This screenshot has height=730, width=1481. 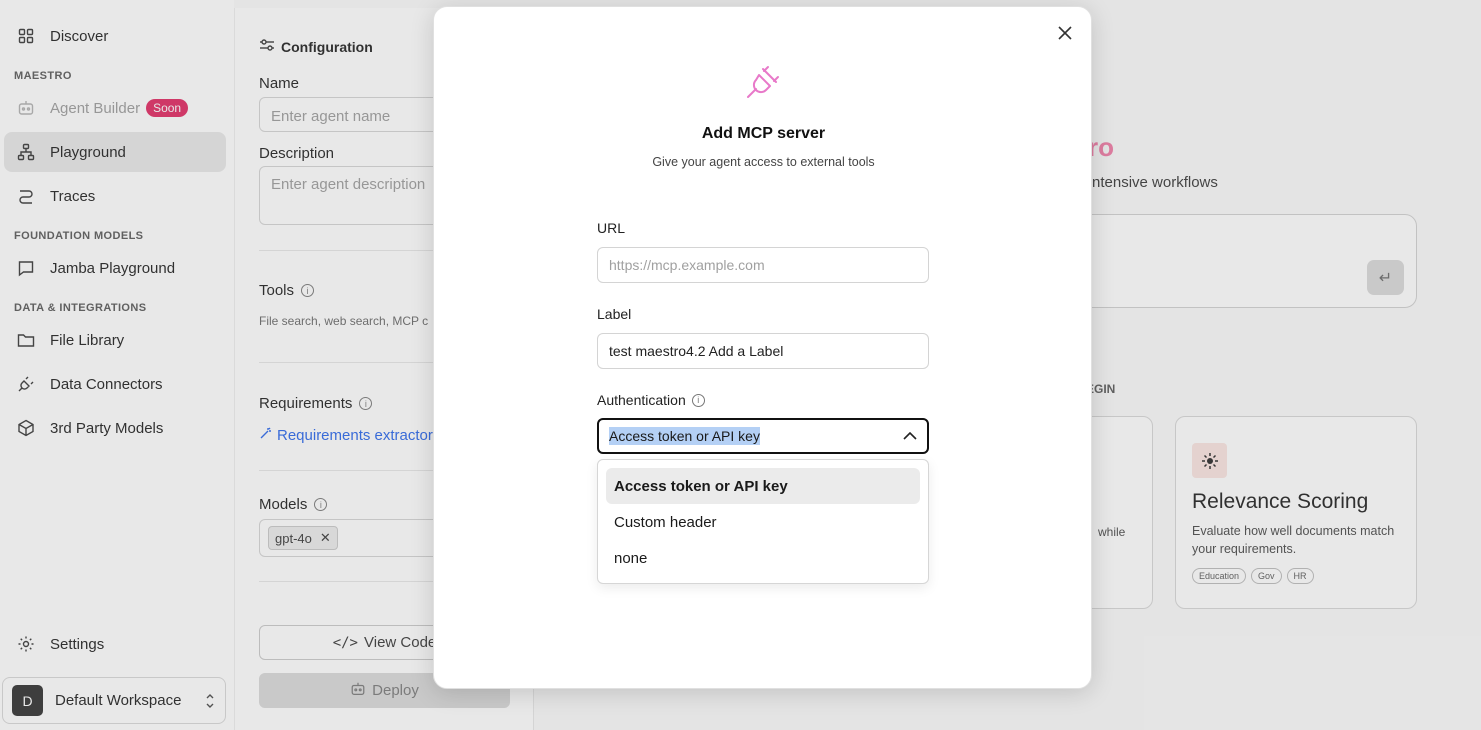 What do you see at coordinates (611, 228) in the screenshot?
I see `url-label: URL` at bounding box center [611, 228].